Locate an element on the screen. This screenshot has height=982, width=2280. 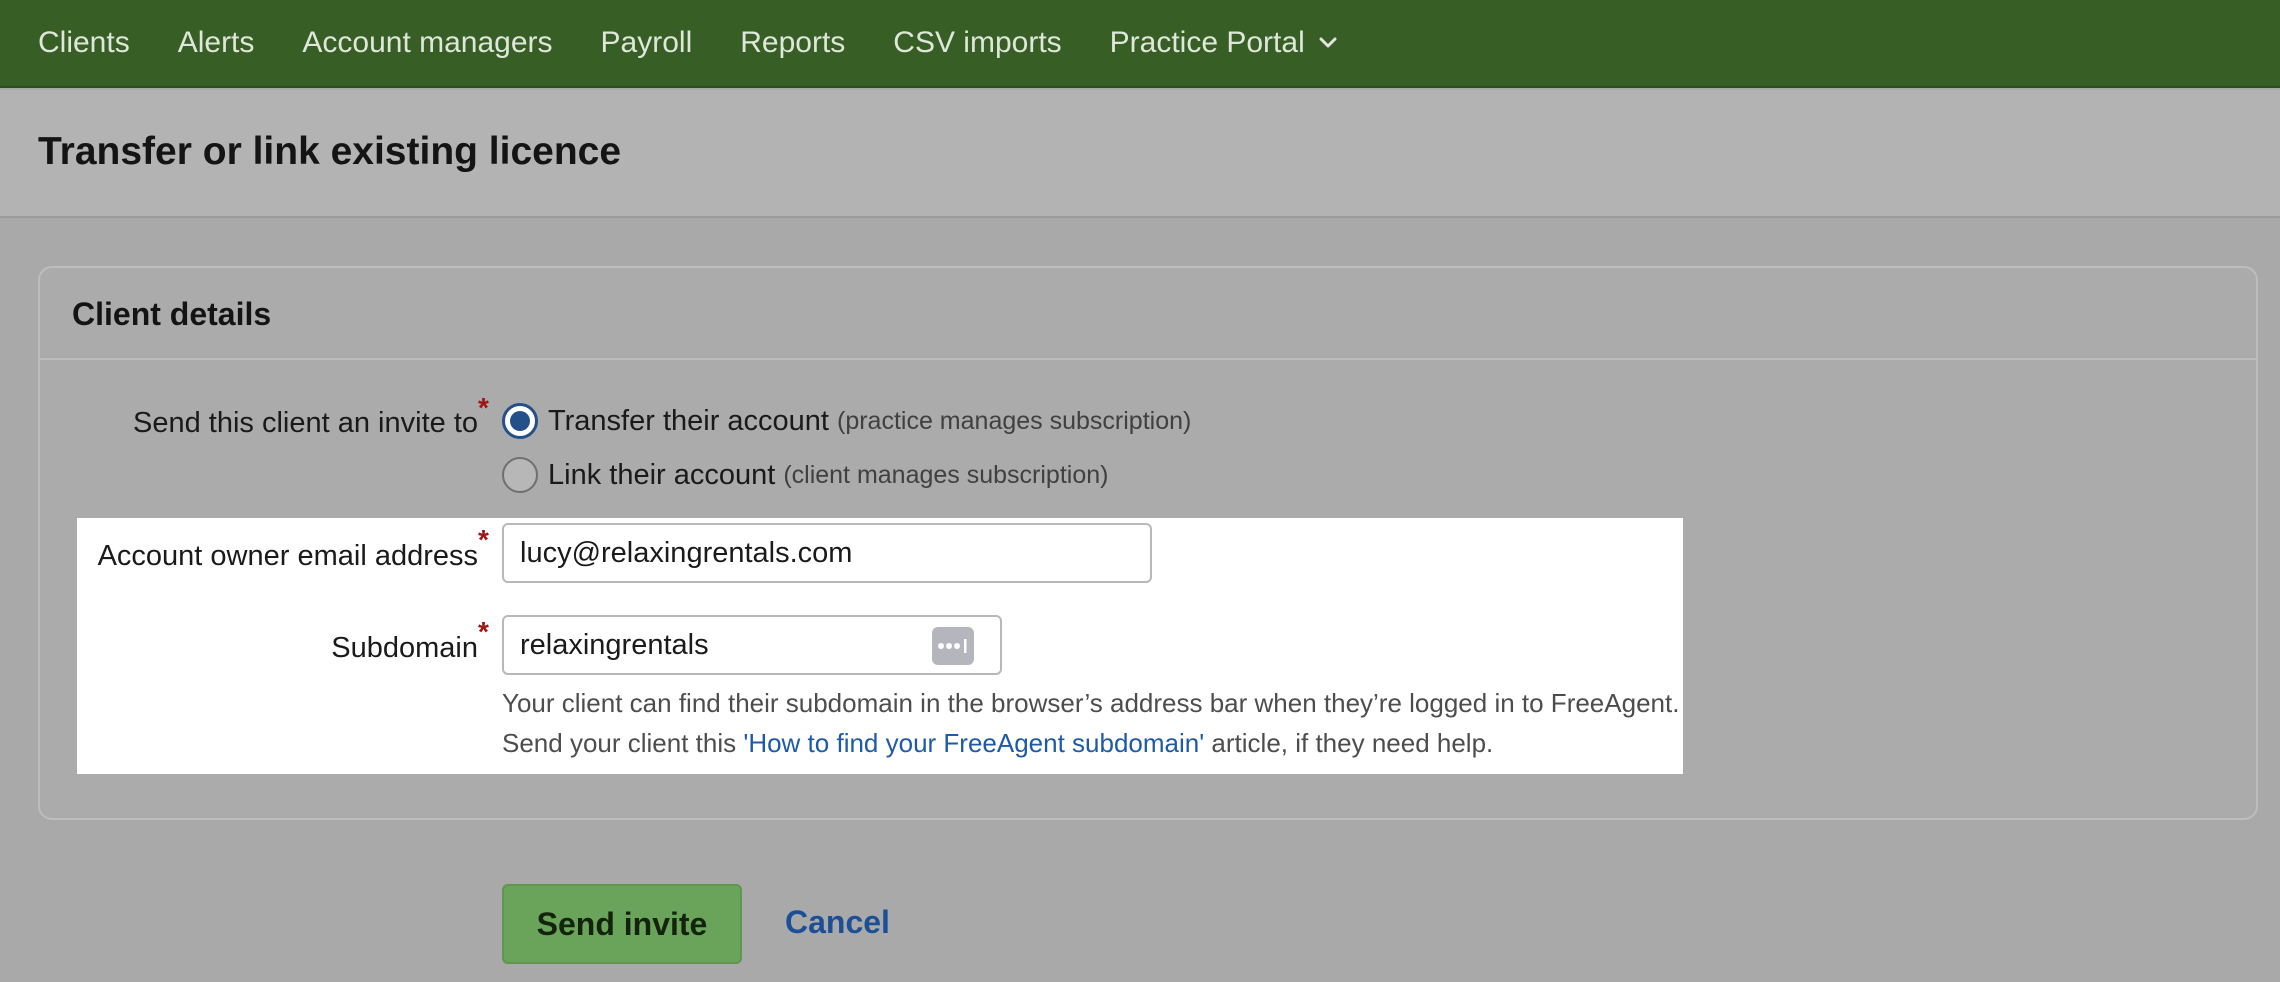
page-title: Transfer or link existing licence is located at coordinates (330, 151).